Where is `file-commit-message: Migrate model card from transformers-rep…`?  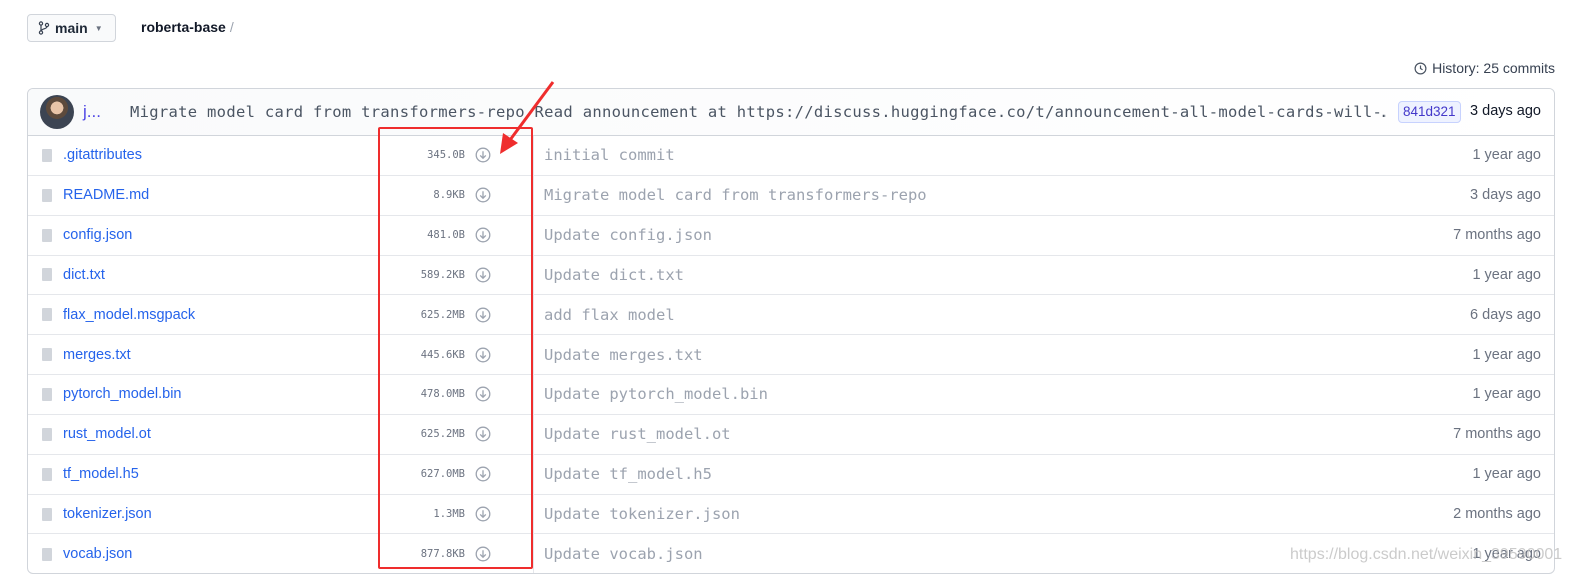 file-commit-message: Migrate model card from transformers-rep… is located at coordinates (735, 195).